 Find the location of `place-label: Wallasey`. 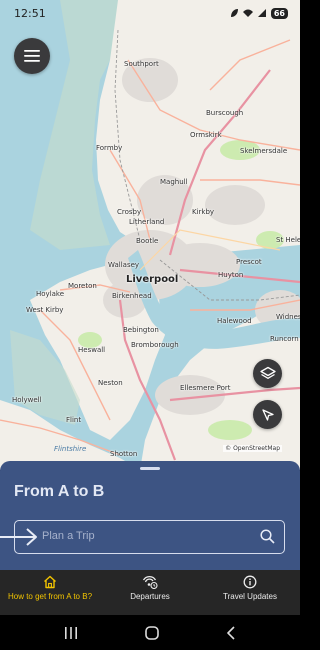

place-label: Wallasey is located at coordinates (124, 265).